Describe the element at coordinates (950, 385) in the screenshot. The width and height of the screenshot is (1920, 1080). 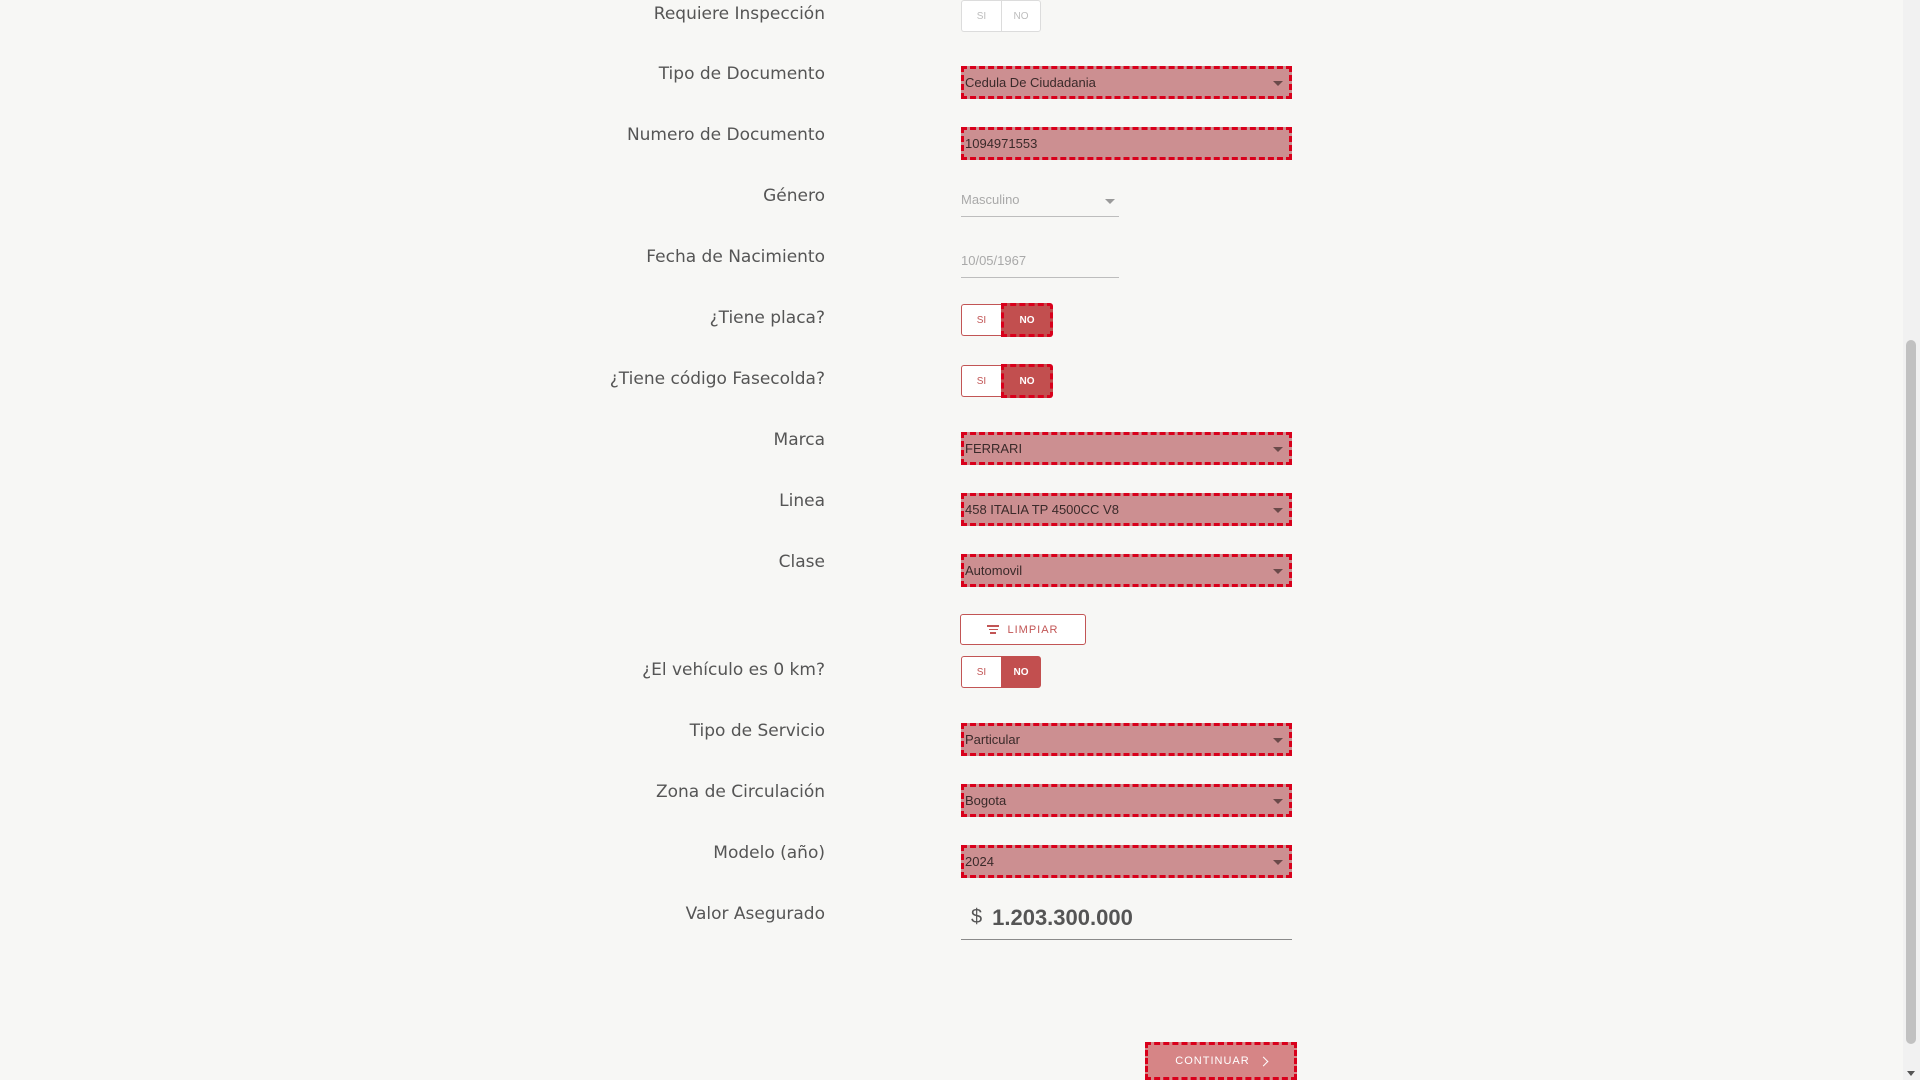
I see `row-tiene-fasecolda: ¿Tiene código Fasecolda? SI NO` at that location.